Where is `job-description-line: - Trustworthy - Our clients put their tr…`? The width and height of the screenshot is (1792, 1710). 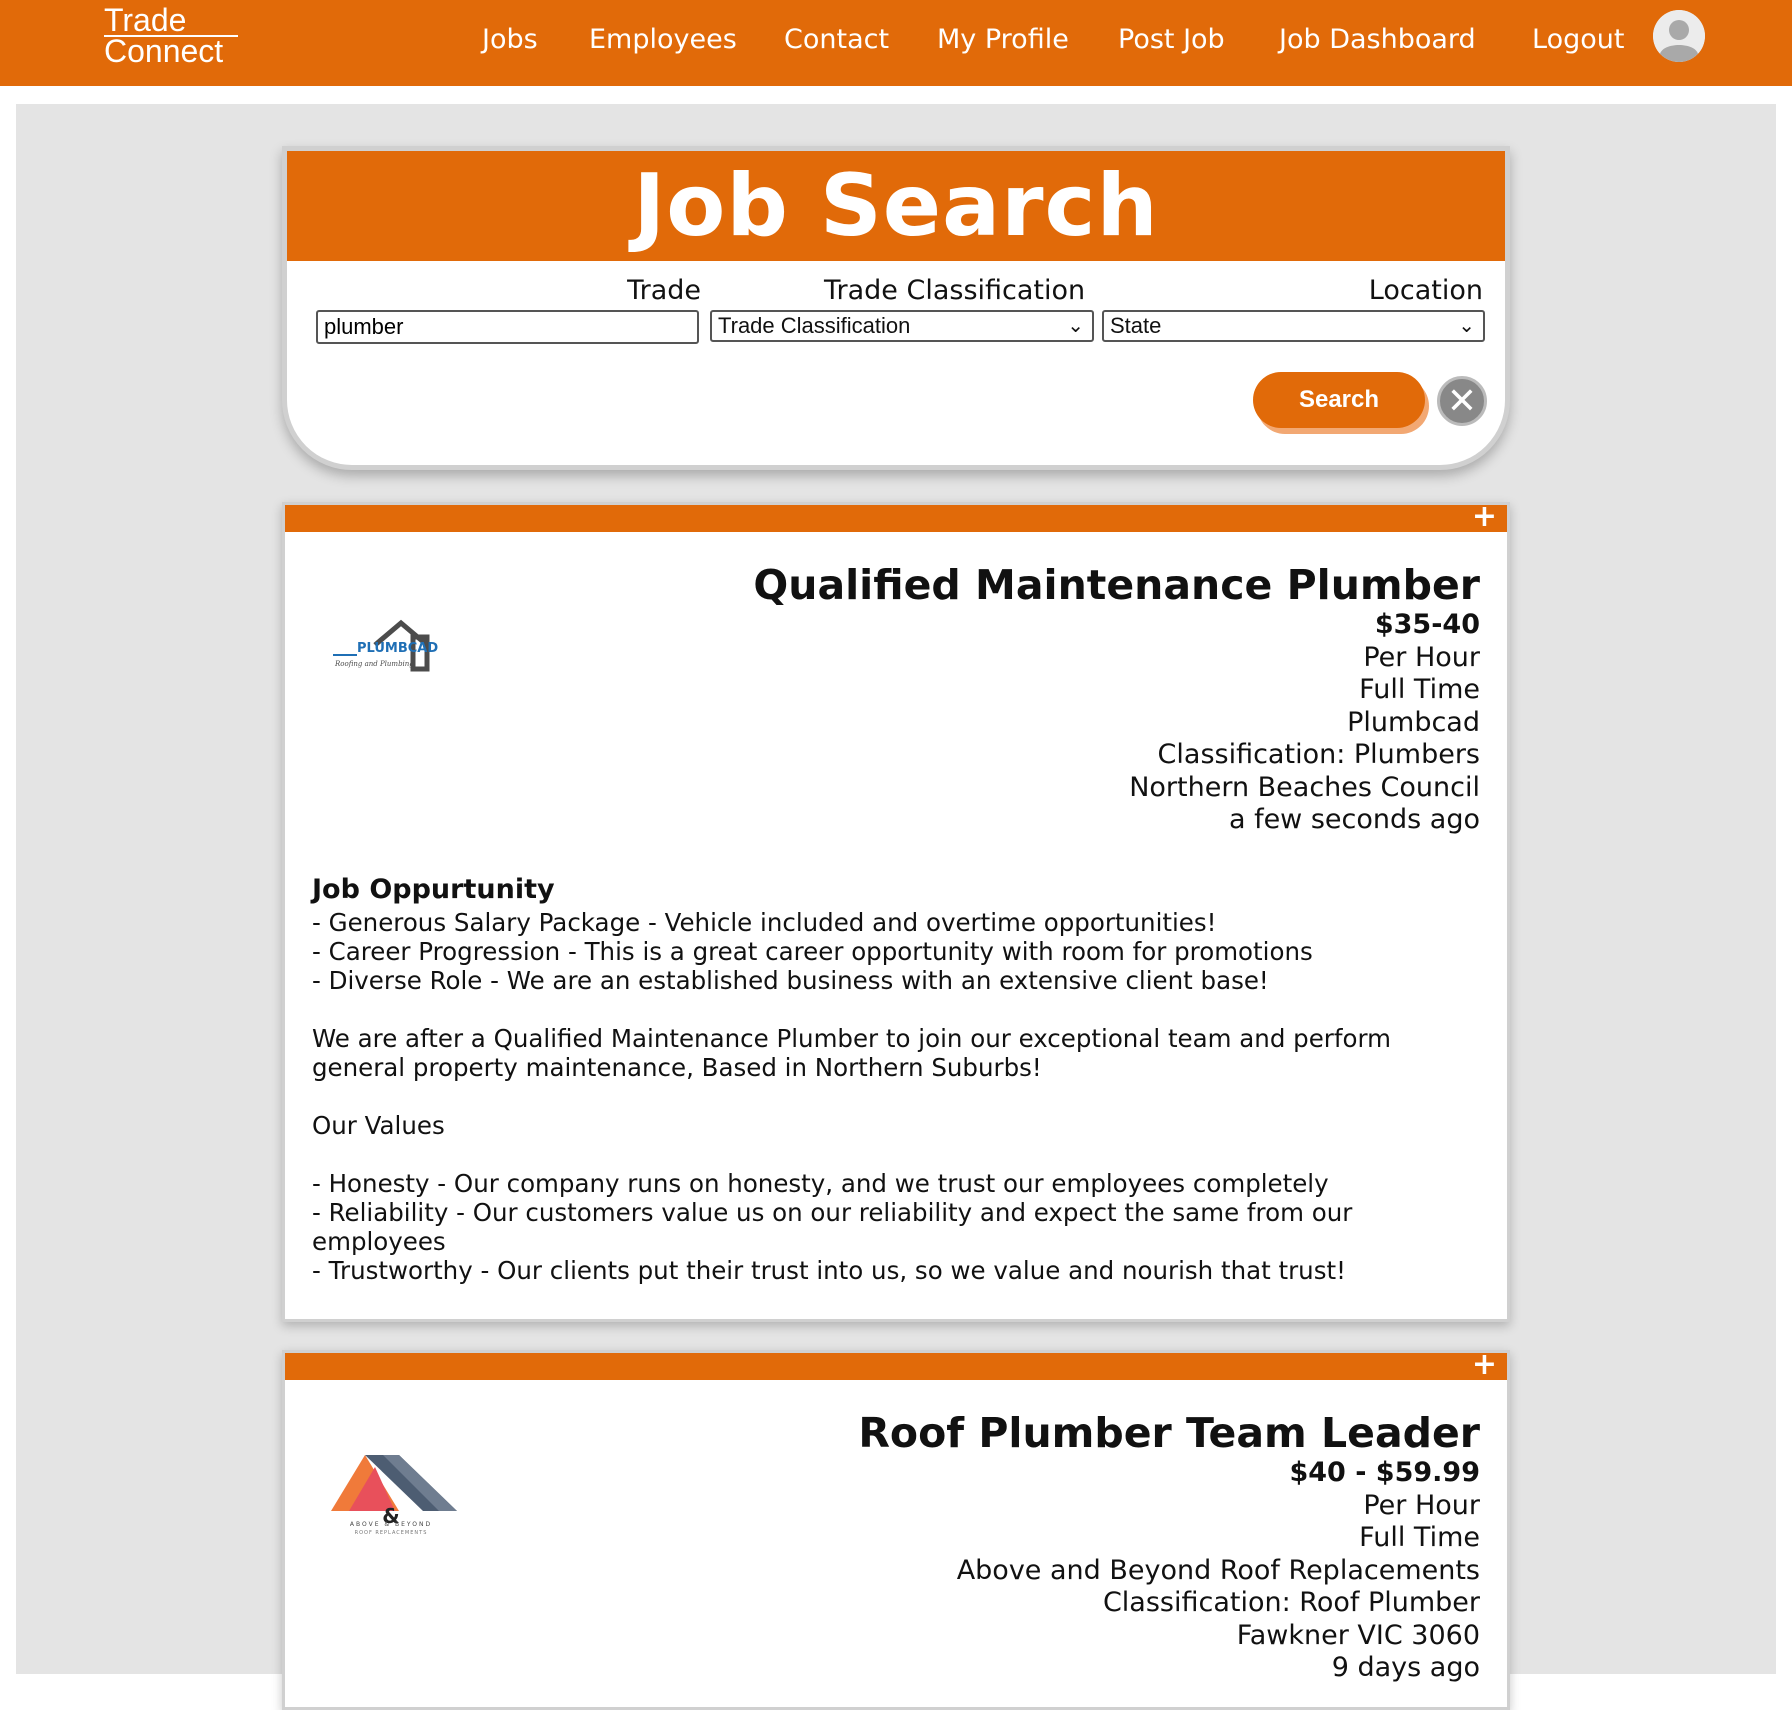
job-description-line: - Trustworthy - Our clients put their tr… is located at coordinates (829, 1270).